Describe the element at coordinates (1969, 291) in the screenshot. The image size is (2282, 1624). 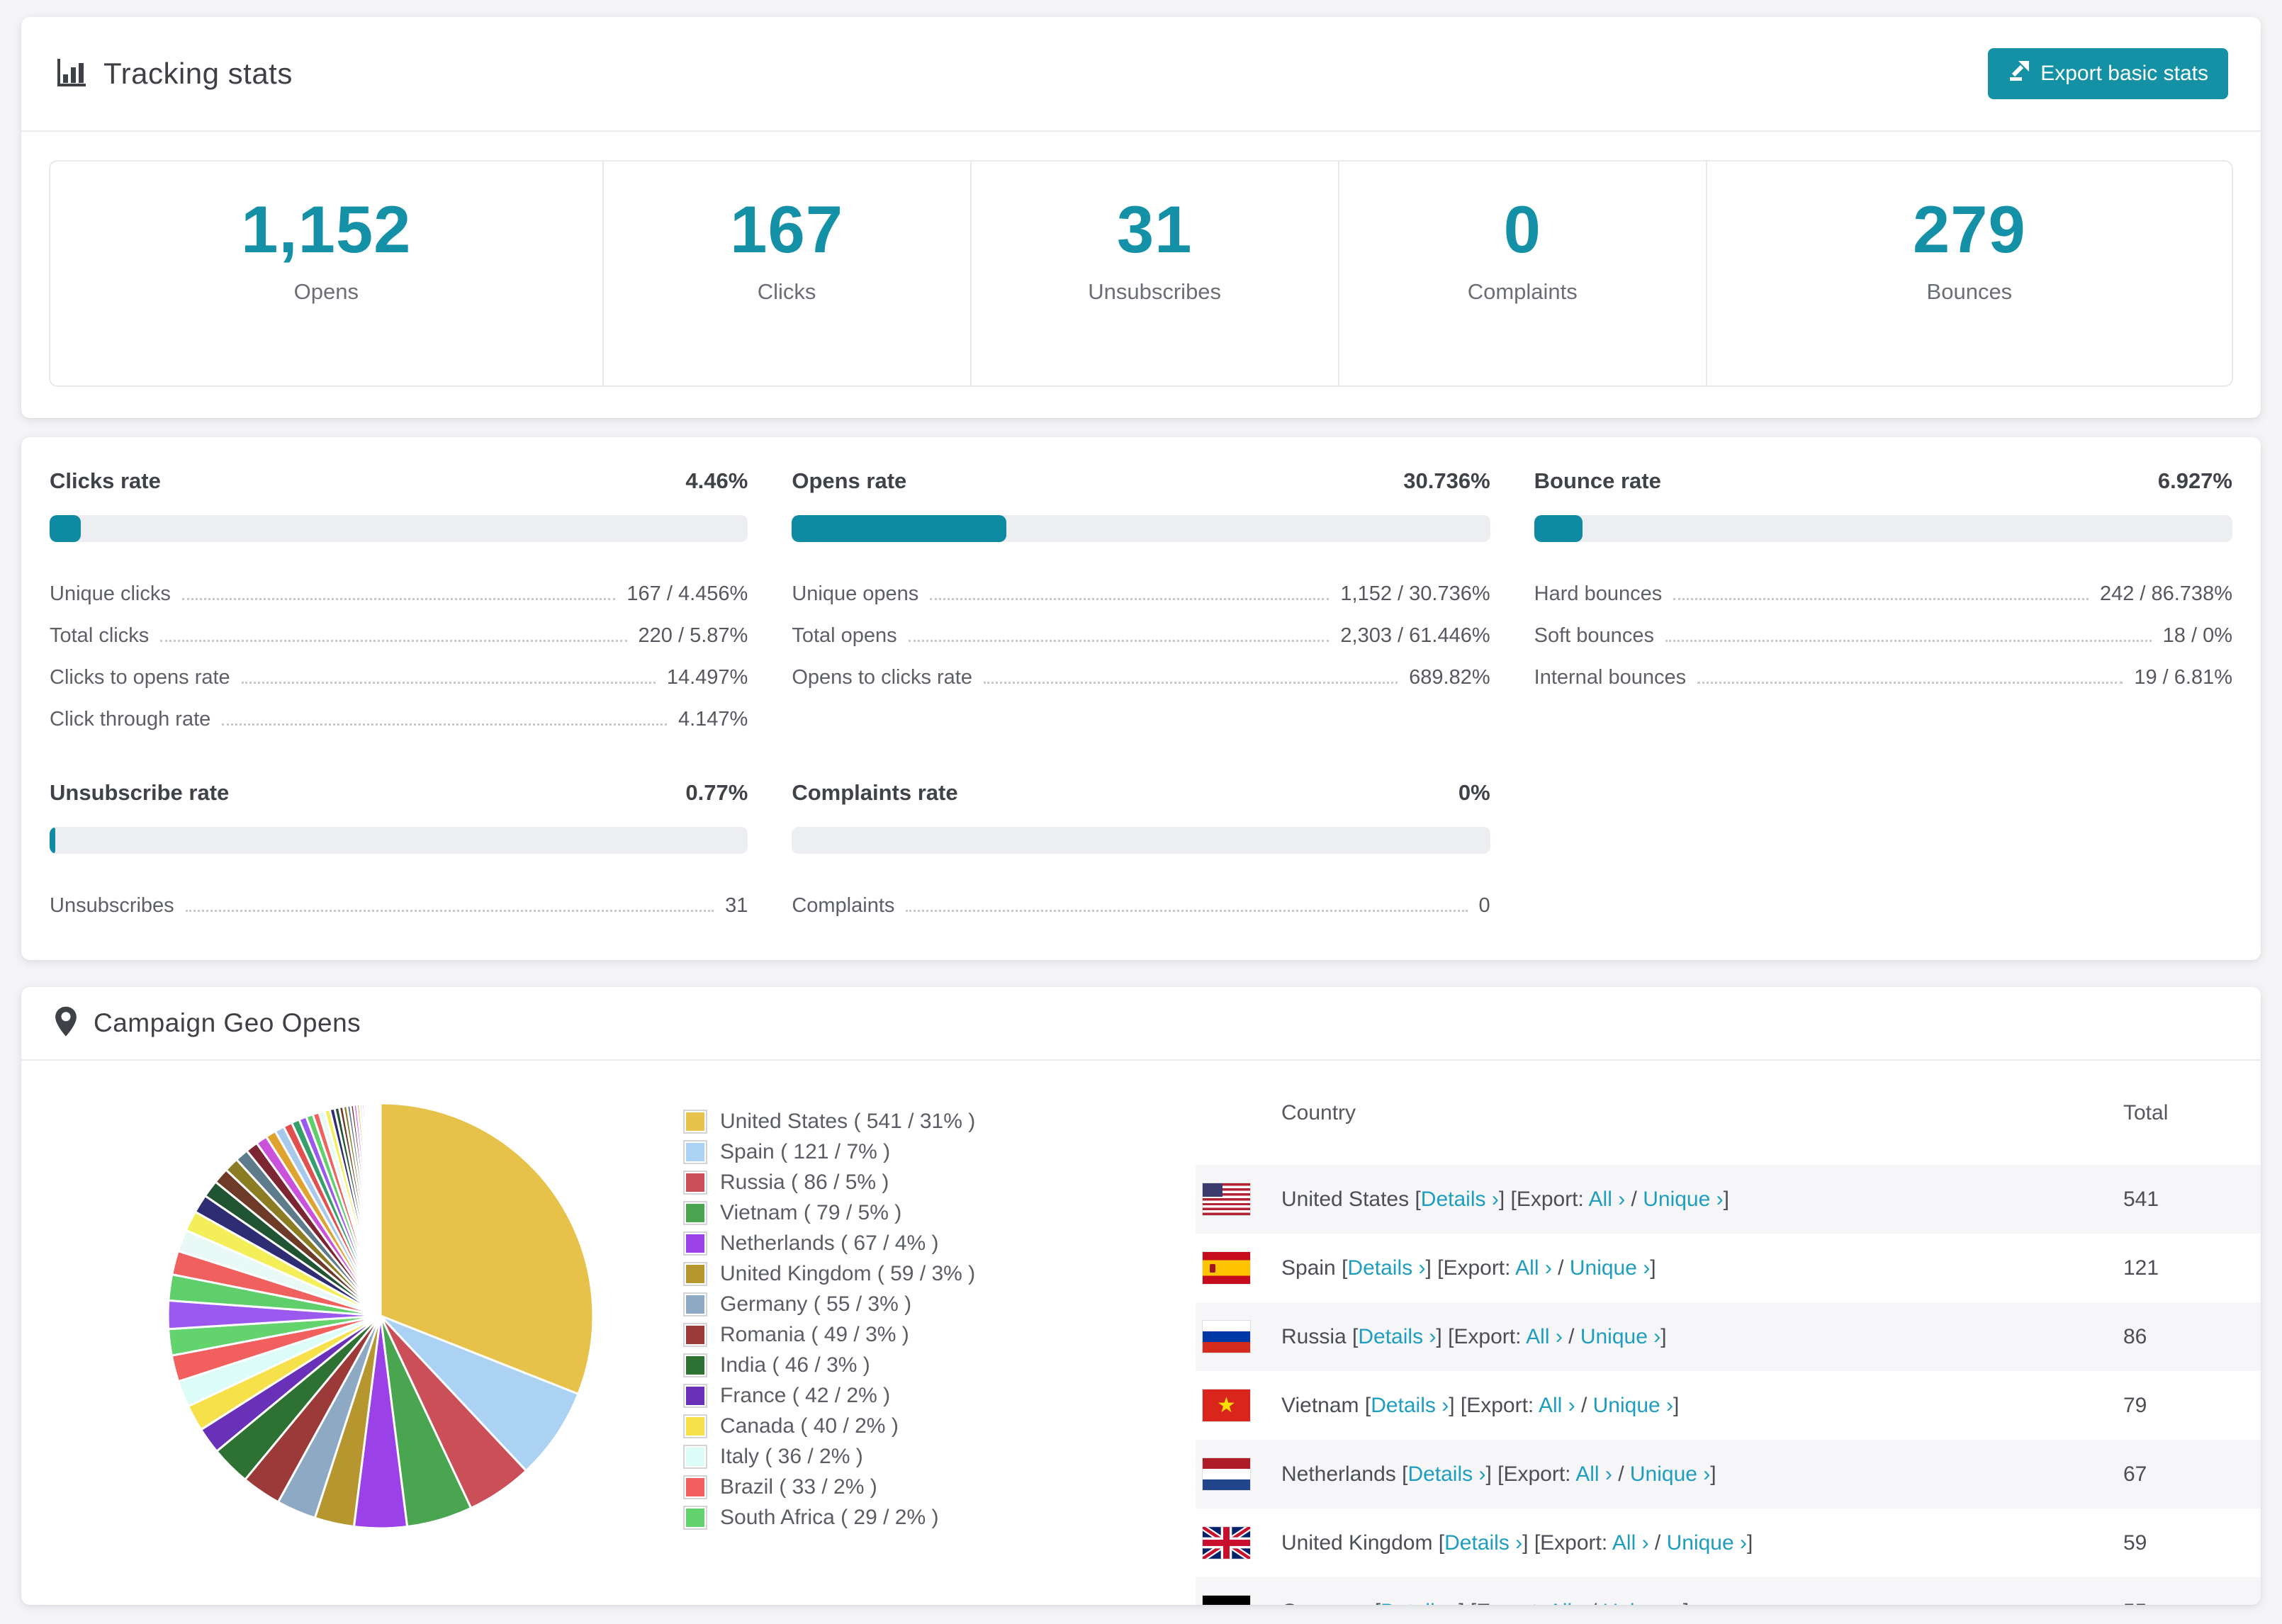
I see `bounces-label: Bounces` at that location.